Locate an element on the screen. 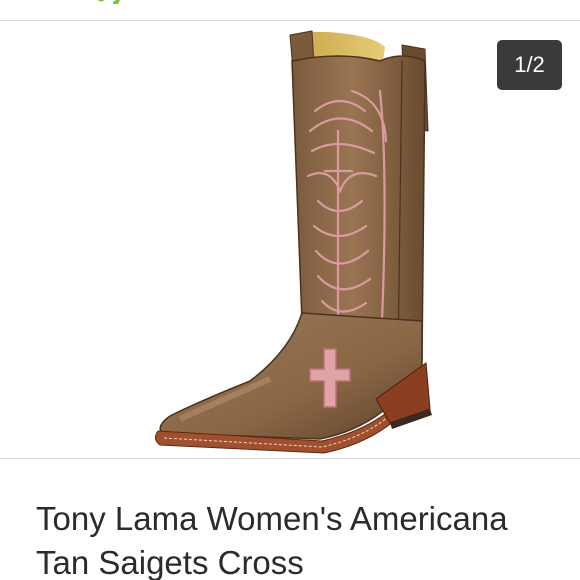  brand-logo-icon is located at coordinates (115, 2).